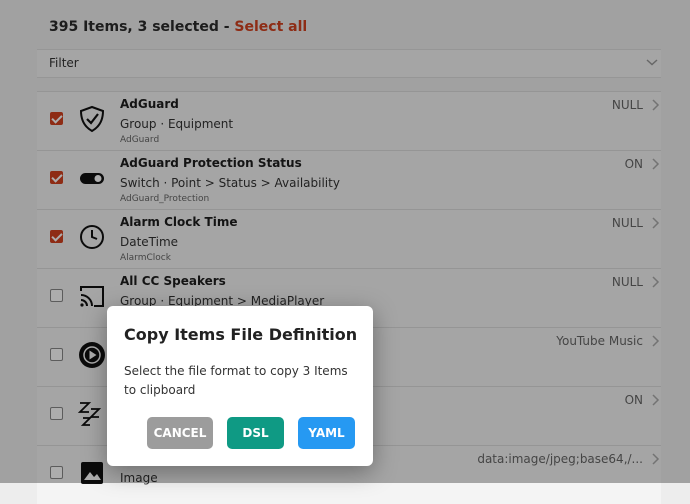  I want to click on dialog-title: Copy Items File Definition, so click(241, 334).